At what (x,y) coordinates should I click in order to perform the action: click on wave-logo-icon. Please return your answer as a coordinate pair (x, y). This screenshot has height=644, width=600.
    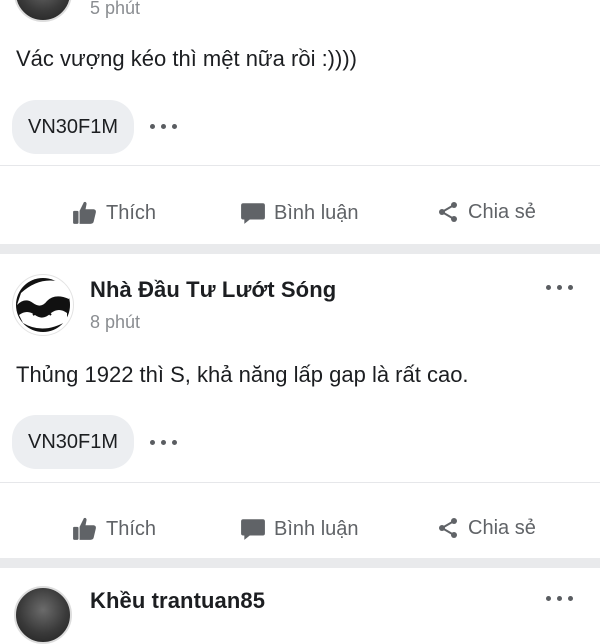
    Looking at the image, I should click on (43, 305).